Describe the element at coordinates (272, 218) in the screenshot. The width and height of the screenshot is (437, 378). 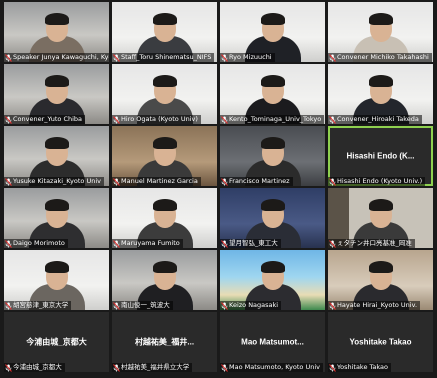
I see `participant-tile: 望月智弘_東工大` at that location.